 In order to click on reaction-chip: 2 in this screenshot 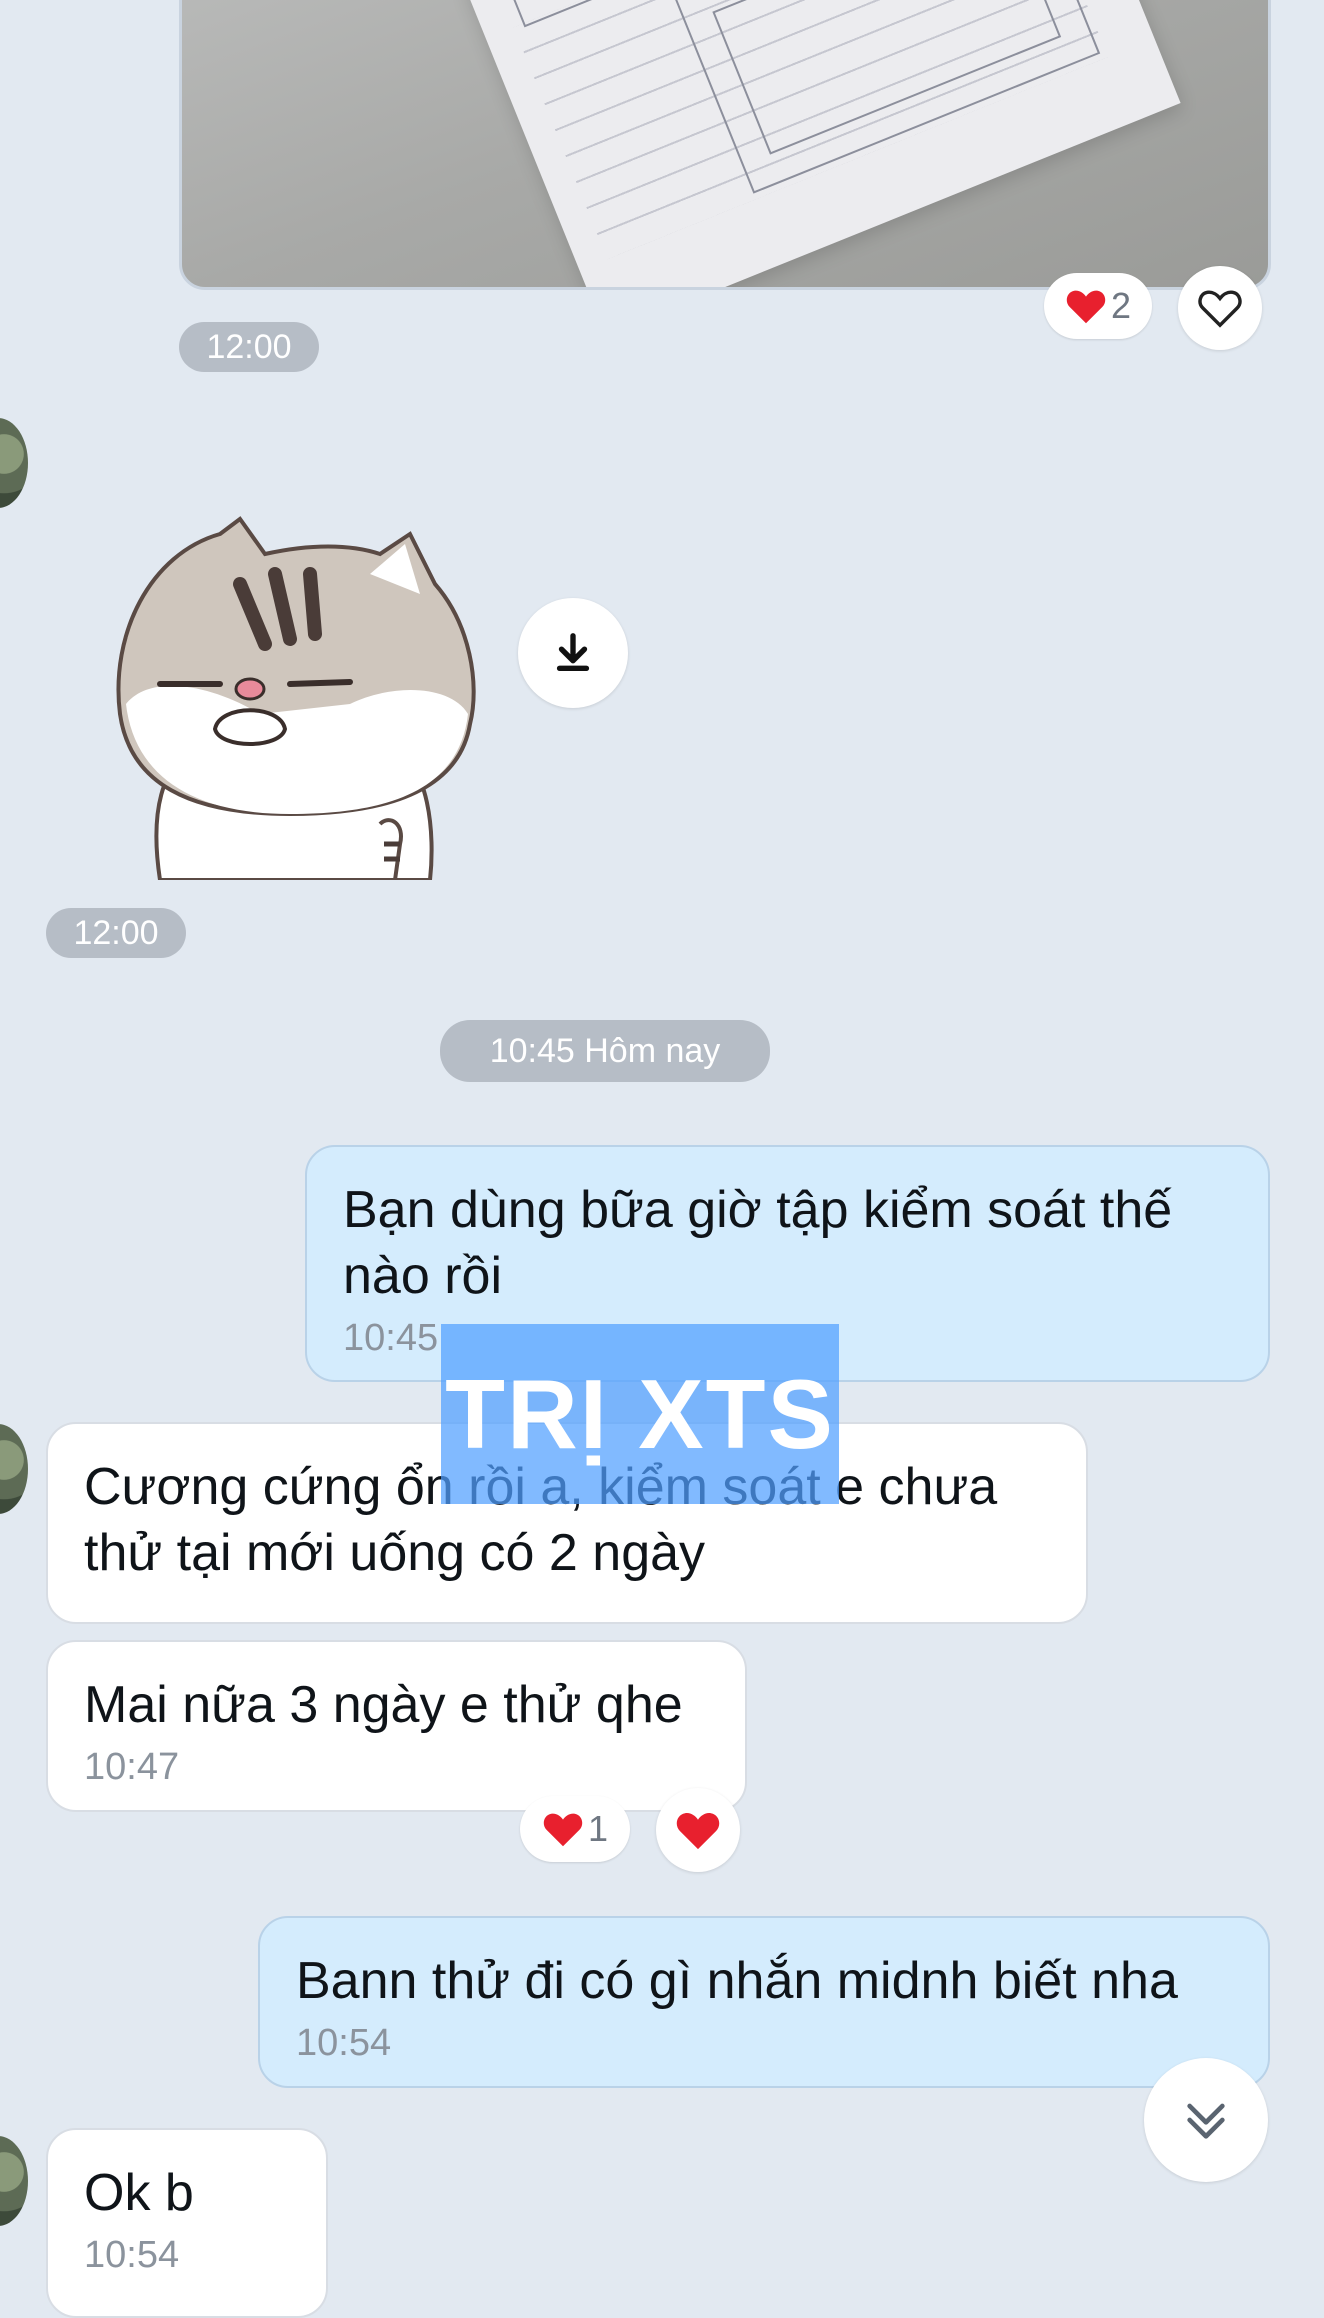, I will do `click(1098, 306)`.